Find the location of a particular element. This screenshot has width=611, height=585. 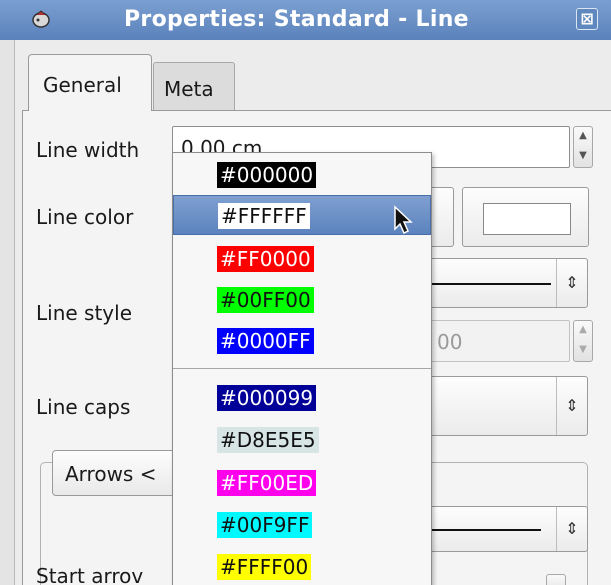

color-option-swatch: #000099 is located at coordinates (267, 398).